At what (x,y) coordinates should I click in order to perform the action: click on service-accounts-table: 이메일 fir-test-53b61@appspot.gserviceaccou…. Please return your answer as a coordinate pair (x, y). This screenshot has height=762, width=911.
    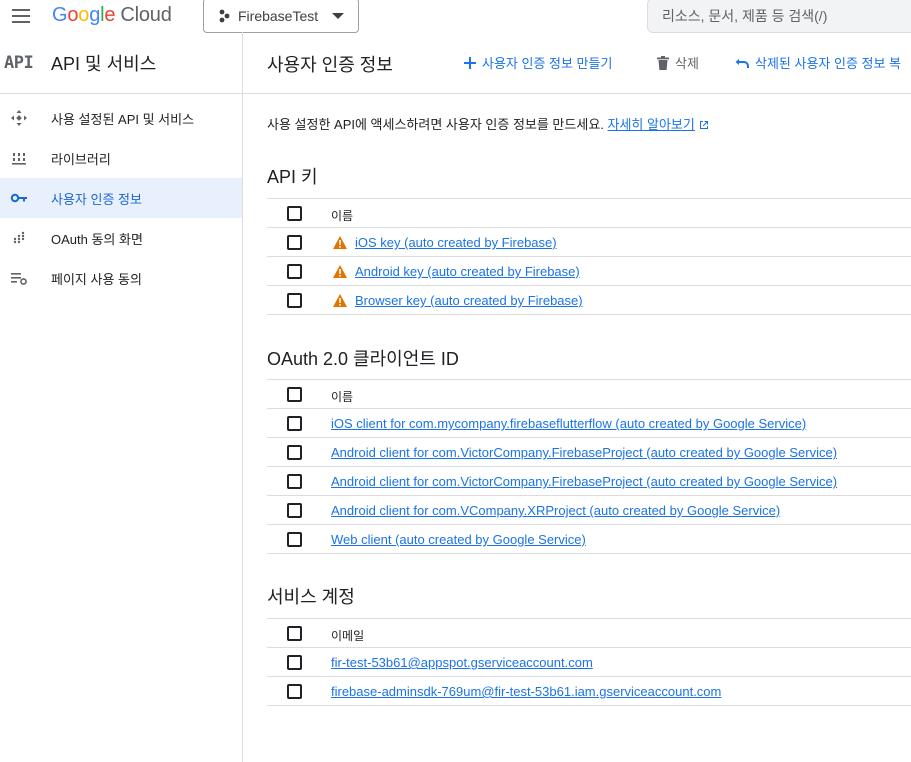
    Looking at the image, I should click on (589, 662).